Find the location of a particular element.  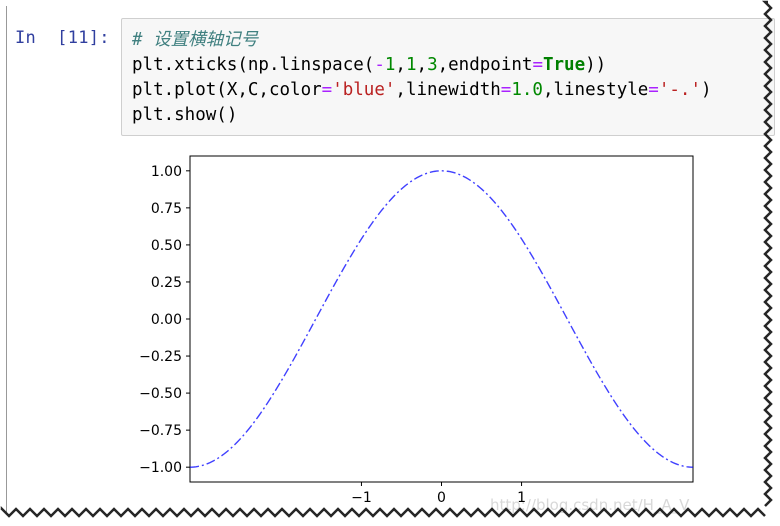

y-tick-label: 0.75 is located at coordinates (166, 209).